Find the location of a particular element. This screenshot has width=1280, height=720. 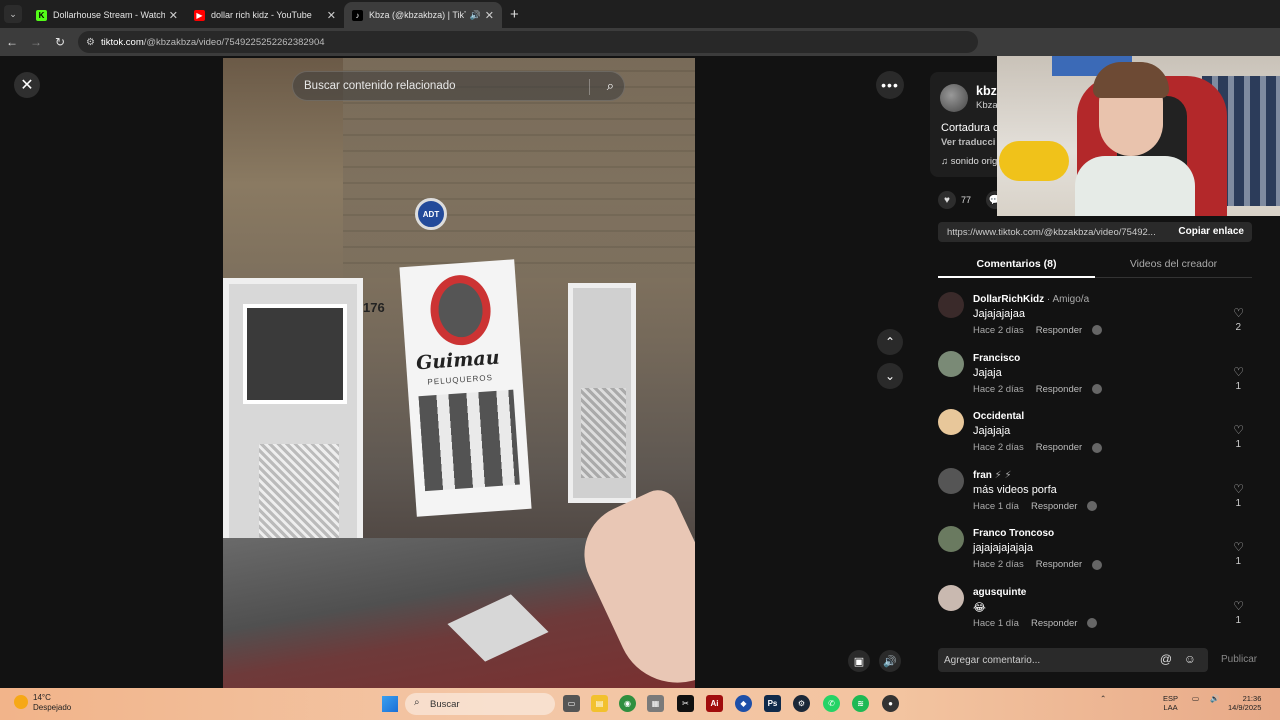

previous-video-button: ⌃ is located at coordinates (890, 342).